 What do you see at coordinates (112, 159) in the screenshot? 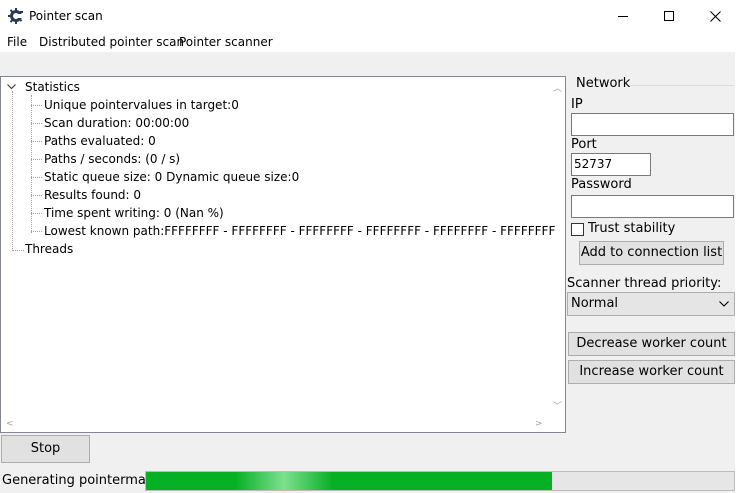
I see `tree-item: Paths / seconds: (0 / s)` at bounding box center [112, 159].